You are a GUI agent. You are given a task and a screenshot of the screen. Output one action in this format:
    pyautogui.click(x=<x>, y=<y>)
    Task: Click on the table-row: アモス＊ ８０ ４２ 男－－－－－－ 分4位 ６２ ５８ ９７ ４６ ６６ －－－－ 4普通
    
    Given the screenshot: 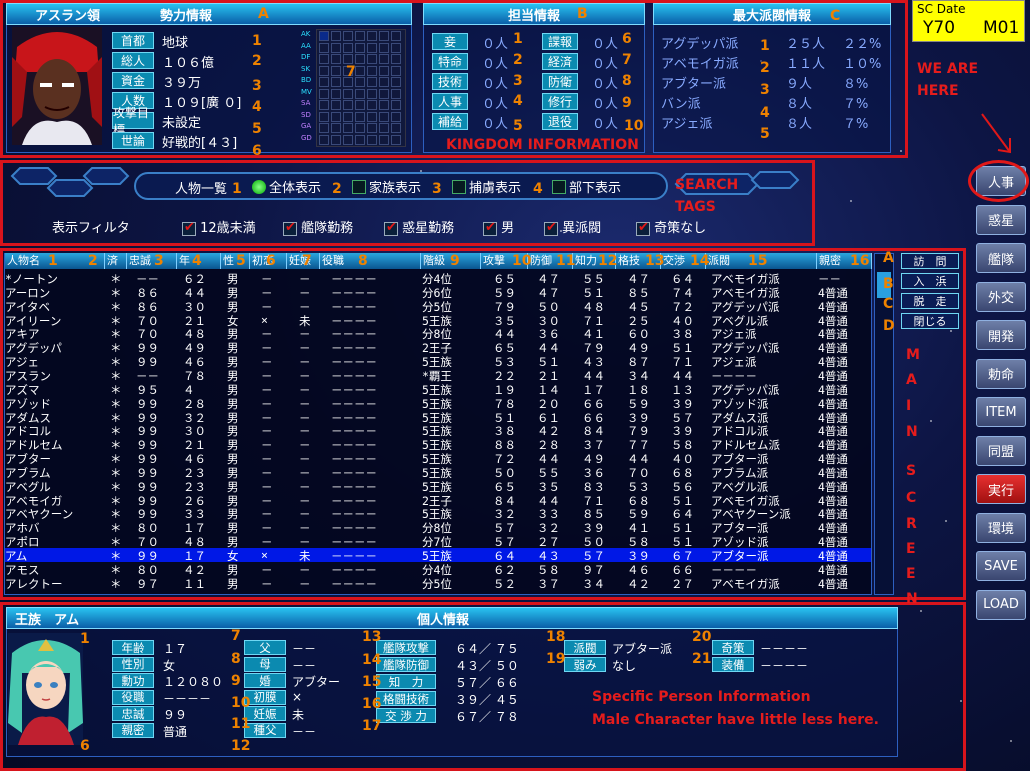 What is the action you would take?
    pyautogui.click(x=438, y=569)
    